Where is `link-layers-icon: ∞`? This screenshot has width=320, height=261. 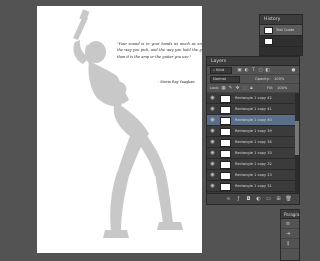 link-layers-icon: ∞ is located at coordinates (228, 199).